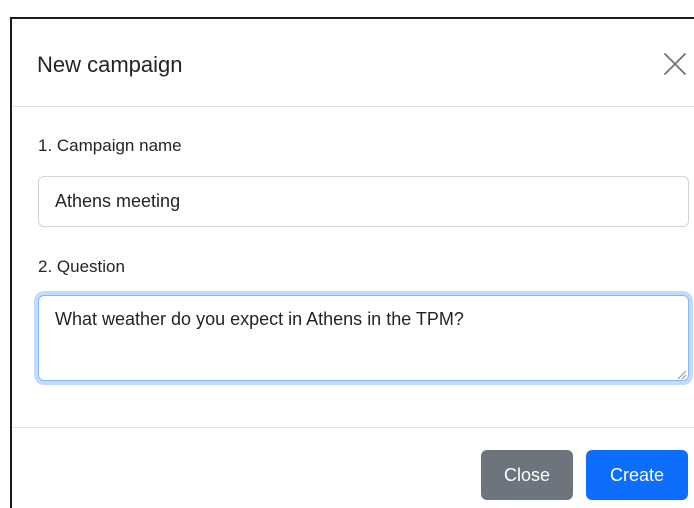  Describe the element at coordinates (681, 373) in the screenshot. I see `resize-grip-icon` at that location.